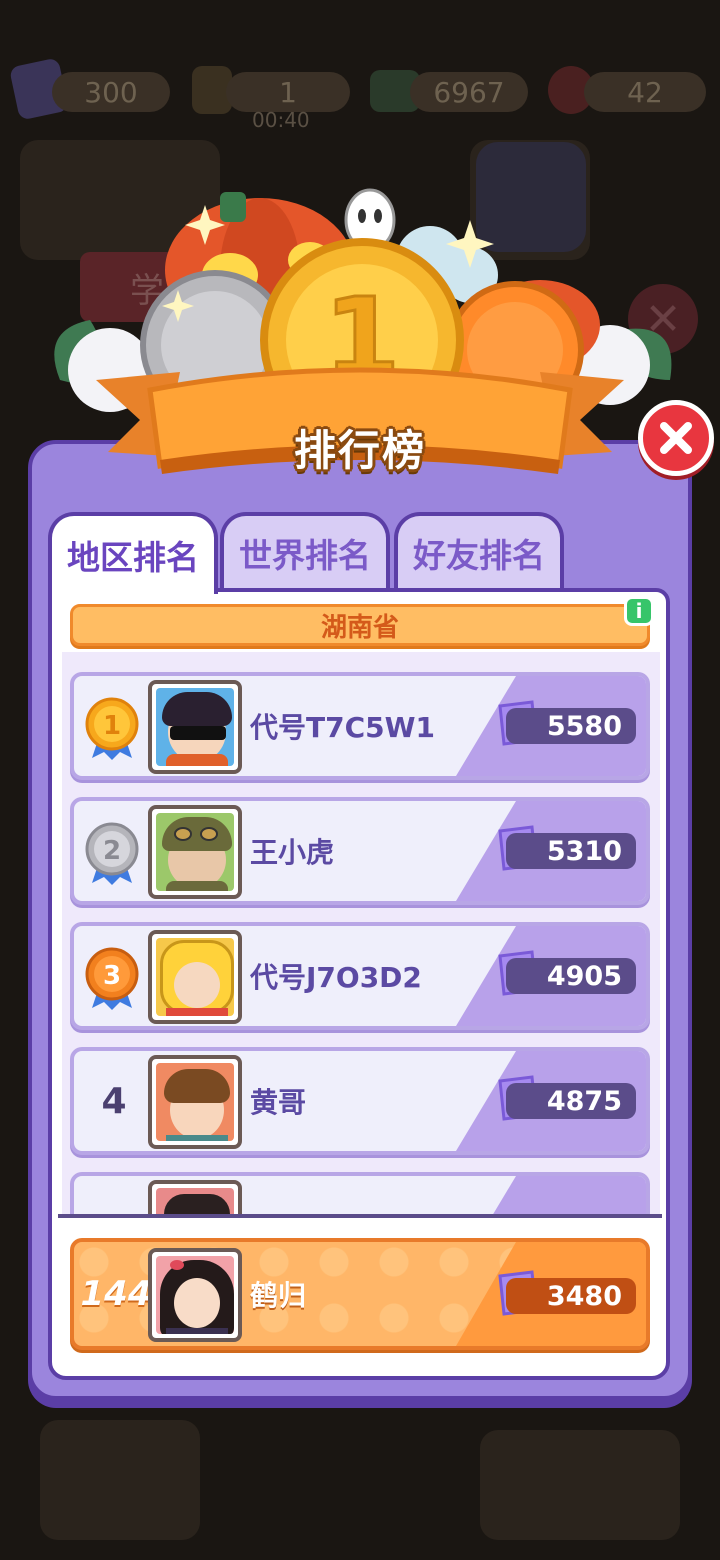 The height and width of the screenshot is (1560, 720). I want to click on leaderboard-title: 排行榜, so click(359, 450).